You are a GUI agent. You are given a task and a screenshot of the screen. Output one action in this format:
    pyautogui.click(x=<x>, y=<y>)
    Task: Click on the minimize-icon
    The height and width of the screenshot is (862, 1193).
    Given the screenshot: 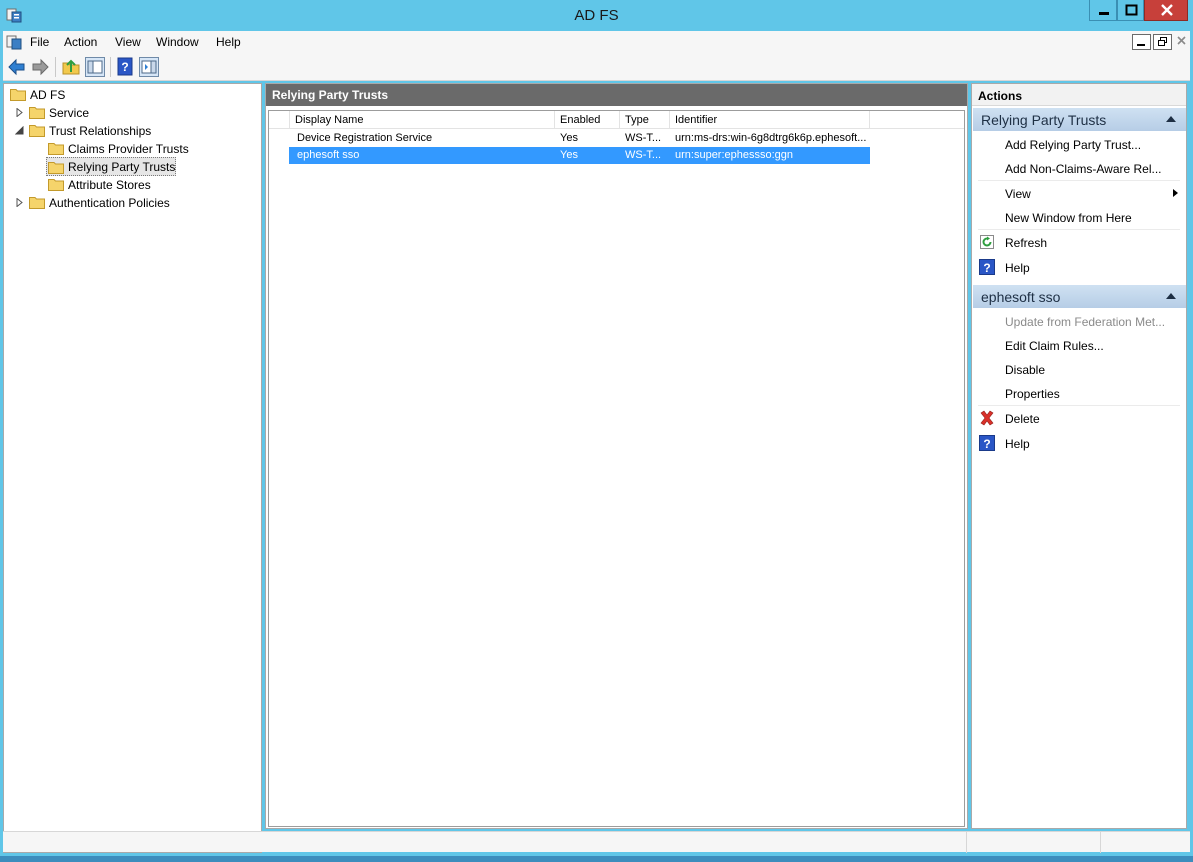 What is the action you would take?
    pyautogui.click(x=1141, y=45)
    